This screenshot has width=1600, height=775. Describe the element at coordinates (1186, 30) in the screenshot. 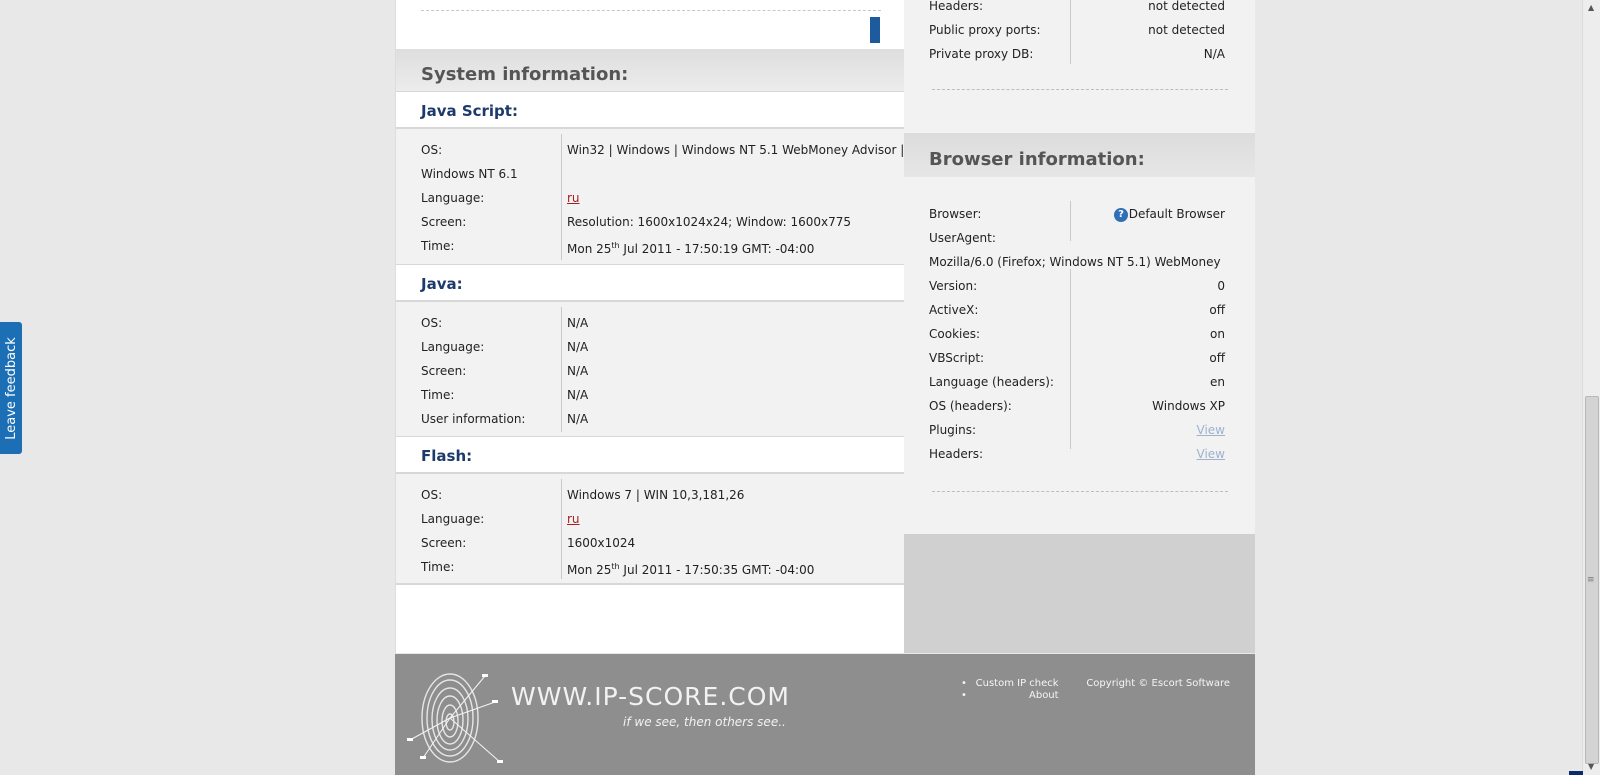

I see `public-proxy-ports-value: not detected` at that location.